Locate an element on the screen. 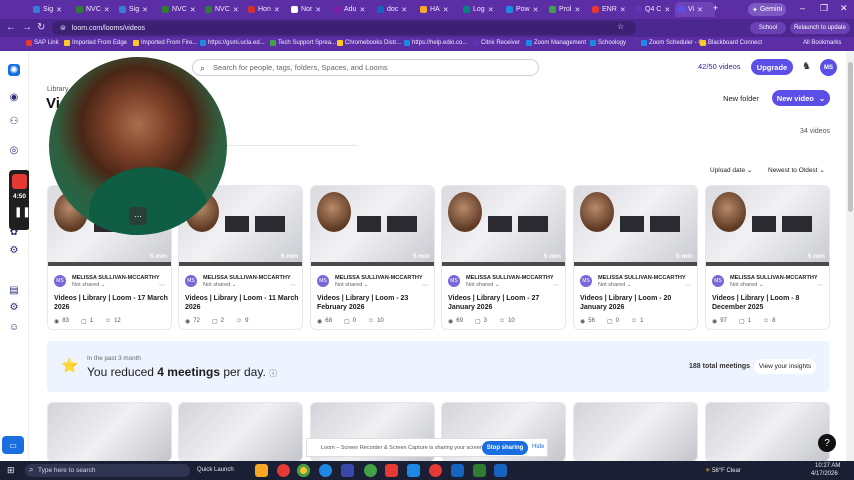 The image size is (854, 480). new-video-button: New video ⌄ is located at coordinates (801, 98).